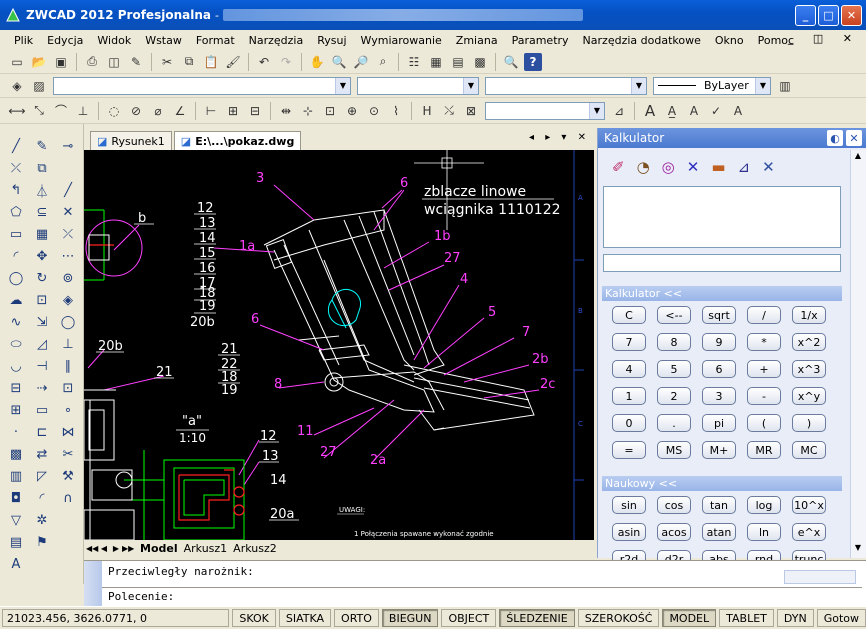 This screenshot has height=629, width=866. Describe the element at coordinates (809, 342) in the screenshot. I see `calc-key-square: x^2` at that location.